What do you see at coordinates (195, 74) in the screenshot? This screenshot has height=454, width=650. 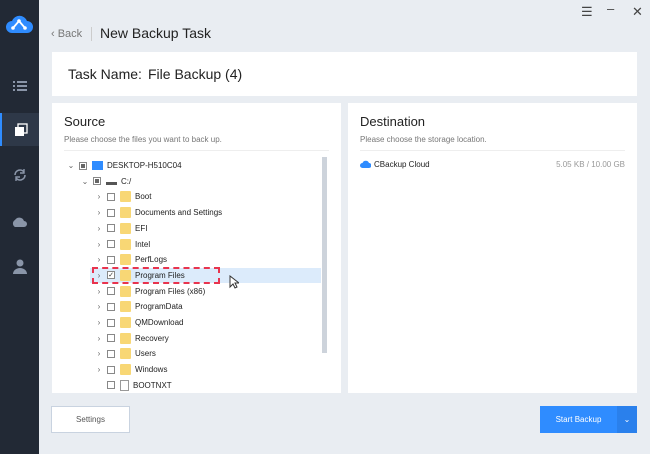 I see `task-name-input: File Backup (4)` at bounding box center [195, 74].